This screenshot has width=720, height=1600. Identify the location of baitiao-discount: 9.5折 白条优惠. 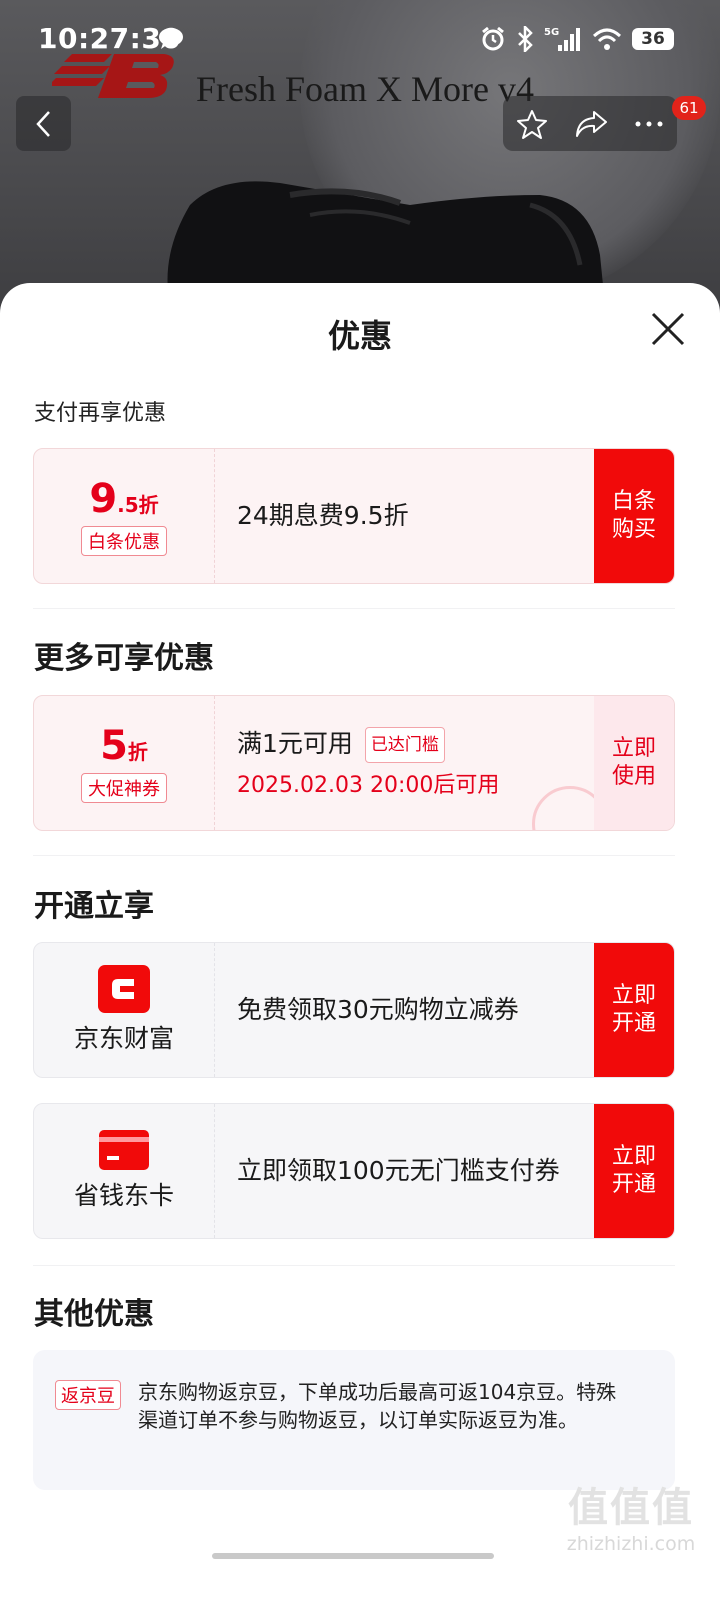
(124, 516).